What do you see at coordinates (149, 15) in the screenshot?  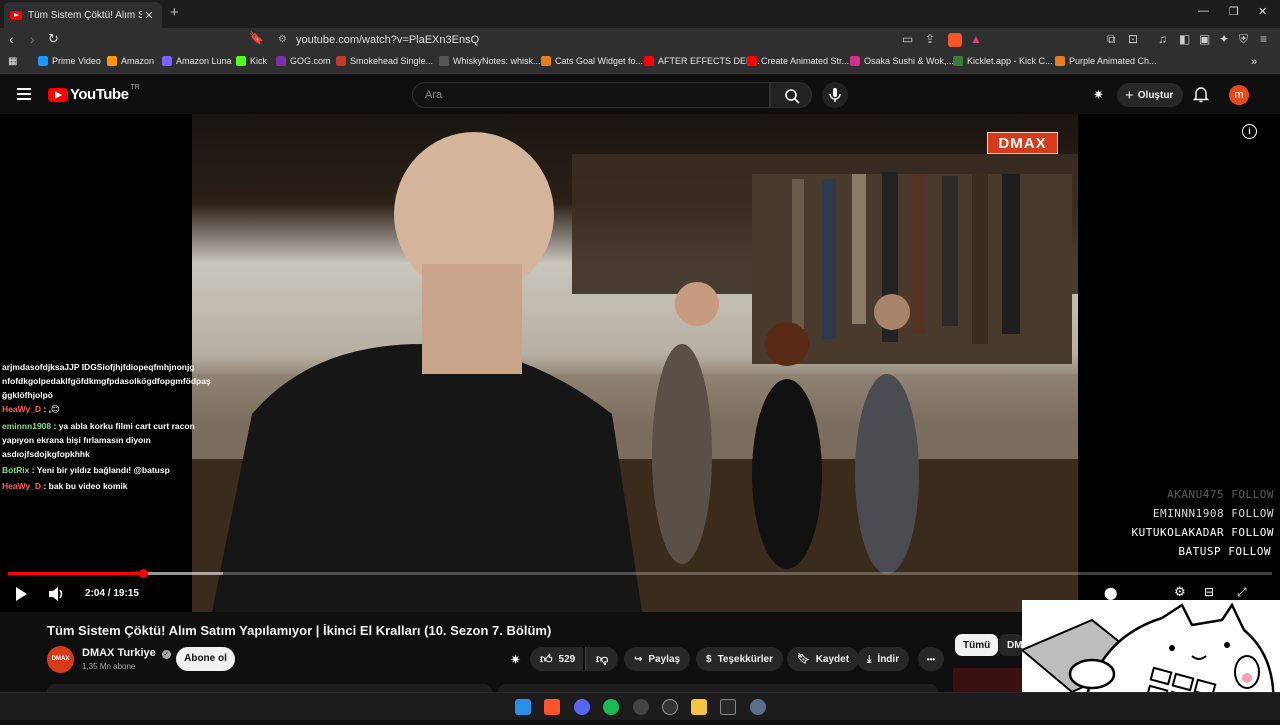 I see `close-tab-icon: ✕` at bounding box center [149, 15].